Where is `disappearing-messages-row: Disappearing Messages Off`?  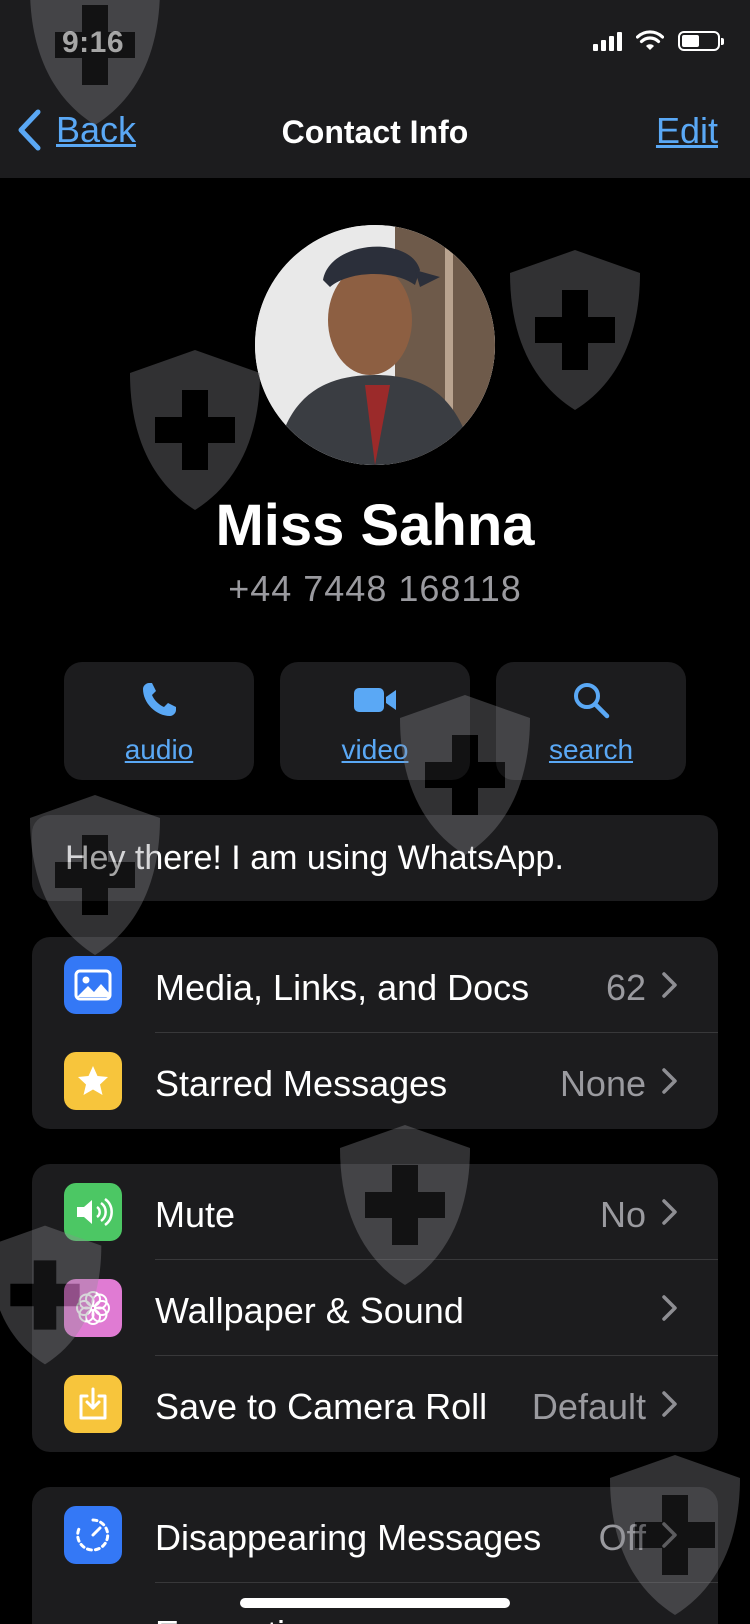 disappearing-messages-row: Disappearing Messages Off is located at coordinates (375, 1535).